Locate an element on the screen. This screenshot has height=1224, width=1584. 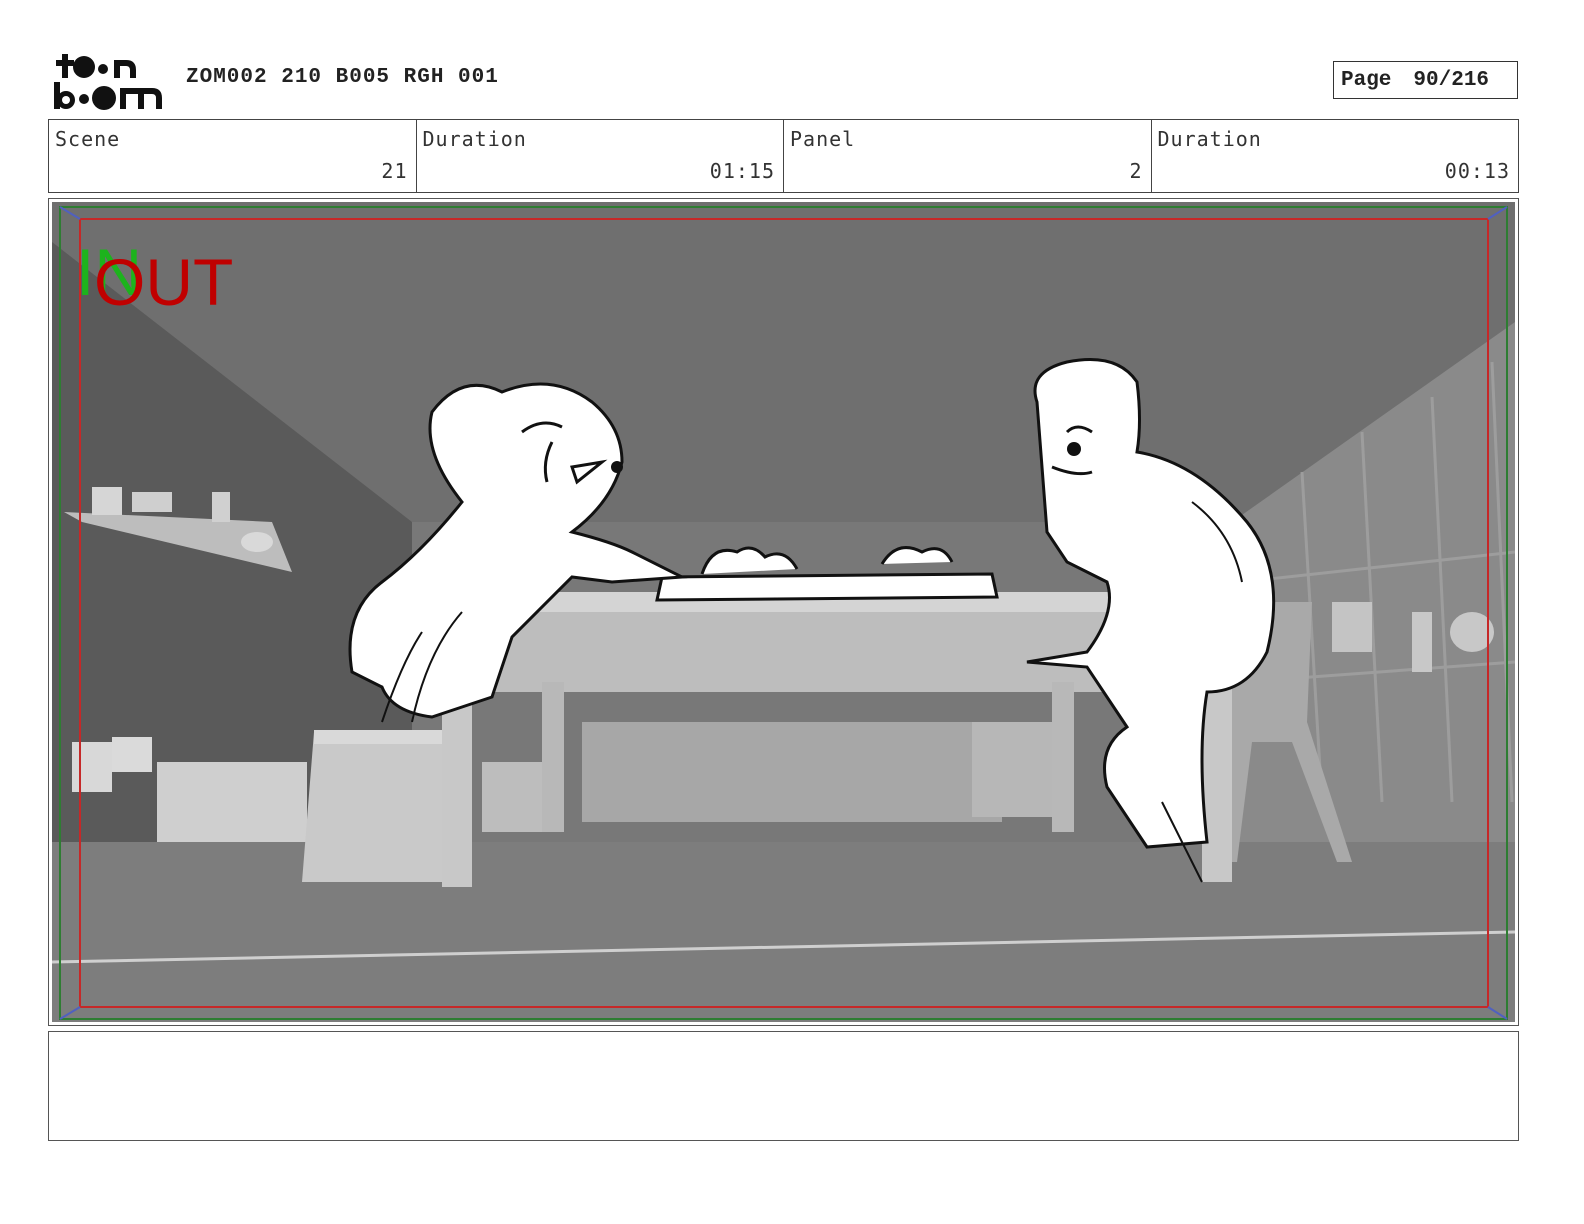
panel-value: 2 is located at coordinates (1136, 171).